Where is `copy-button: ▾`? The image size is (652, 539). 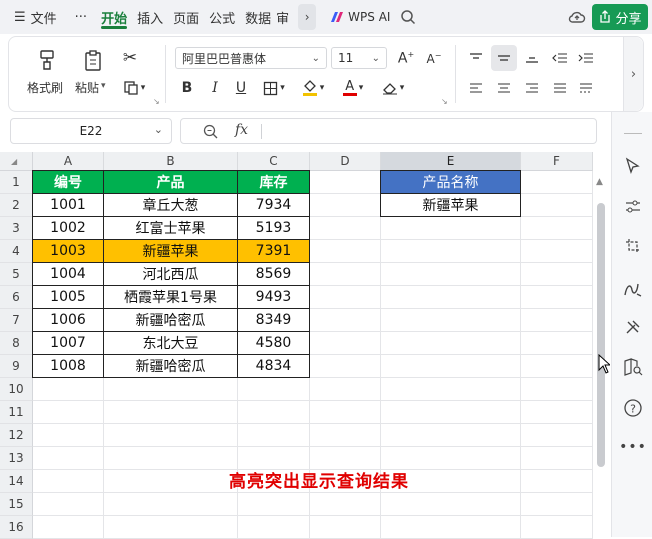
copy-button: ▾ is located at coordinates (134, 88).